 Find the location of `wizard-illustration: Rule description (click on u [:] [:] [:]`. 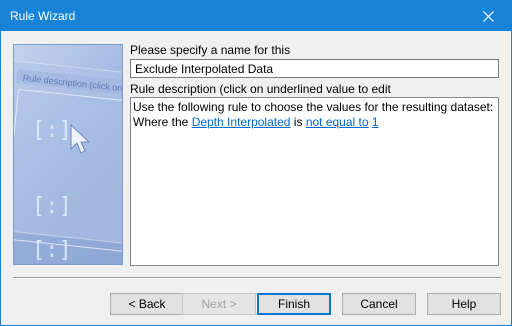

wizard-illustration: Rule description (click on u [:] [:] [:] is located at coordinates (68, 161).